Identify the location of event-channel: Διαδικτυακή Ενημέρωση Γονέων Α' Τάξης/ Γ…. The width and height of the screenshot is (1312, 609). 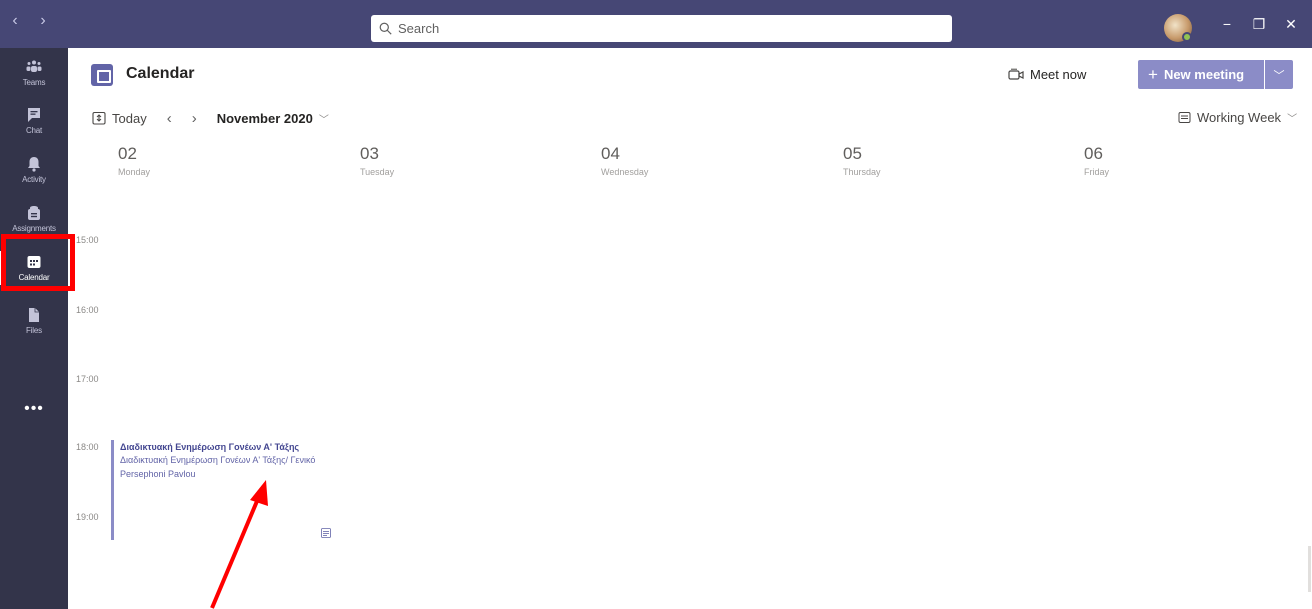
(218, 460).